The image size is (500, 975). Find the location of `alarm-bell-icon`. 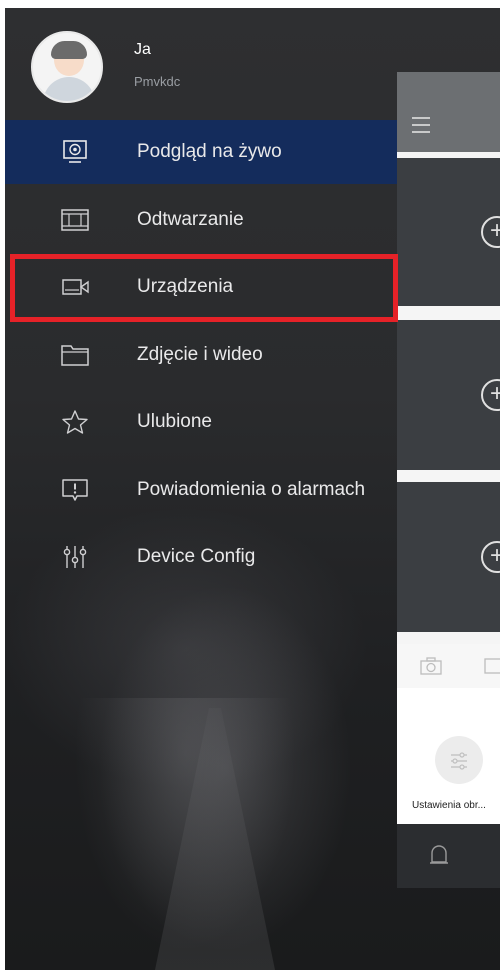

alarm-bell-icon is located at coordinates (439, 857).